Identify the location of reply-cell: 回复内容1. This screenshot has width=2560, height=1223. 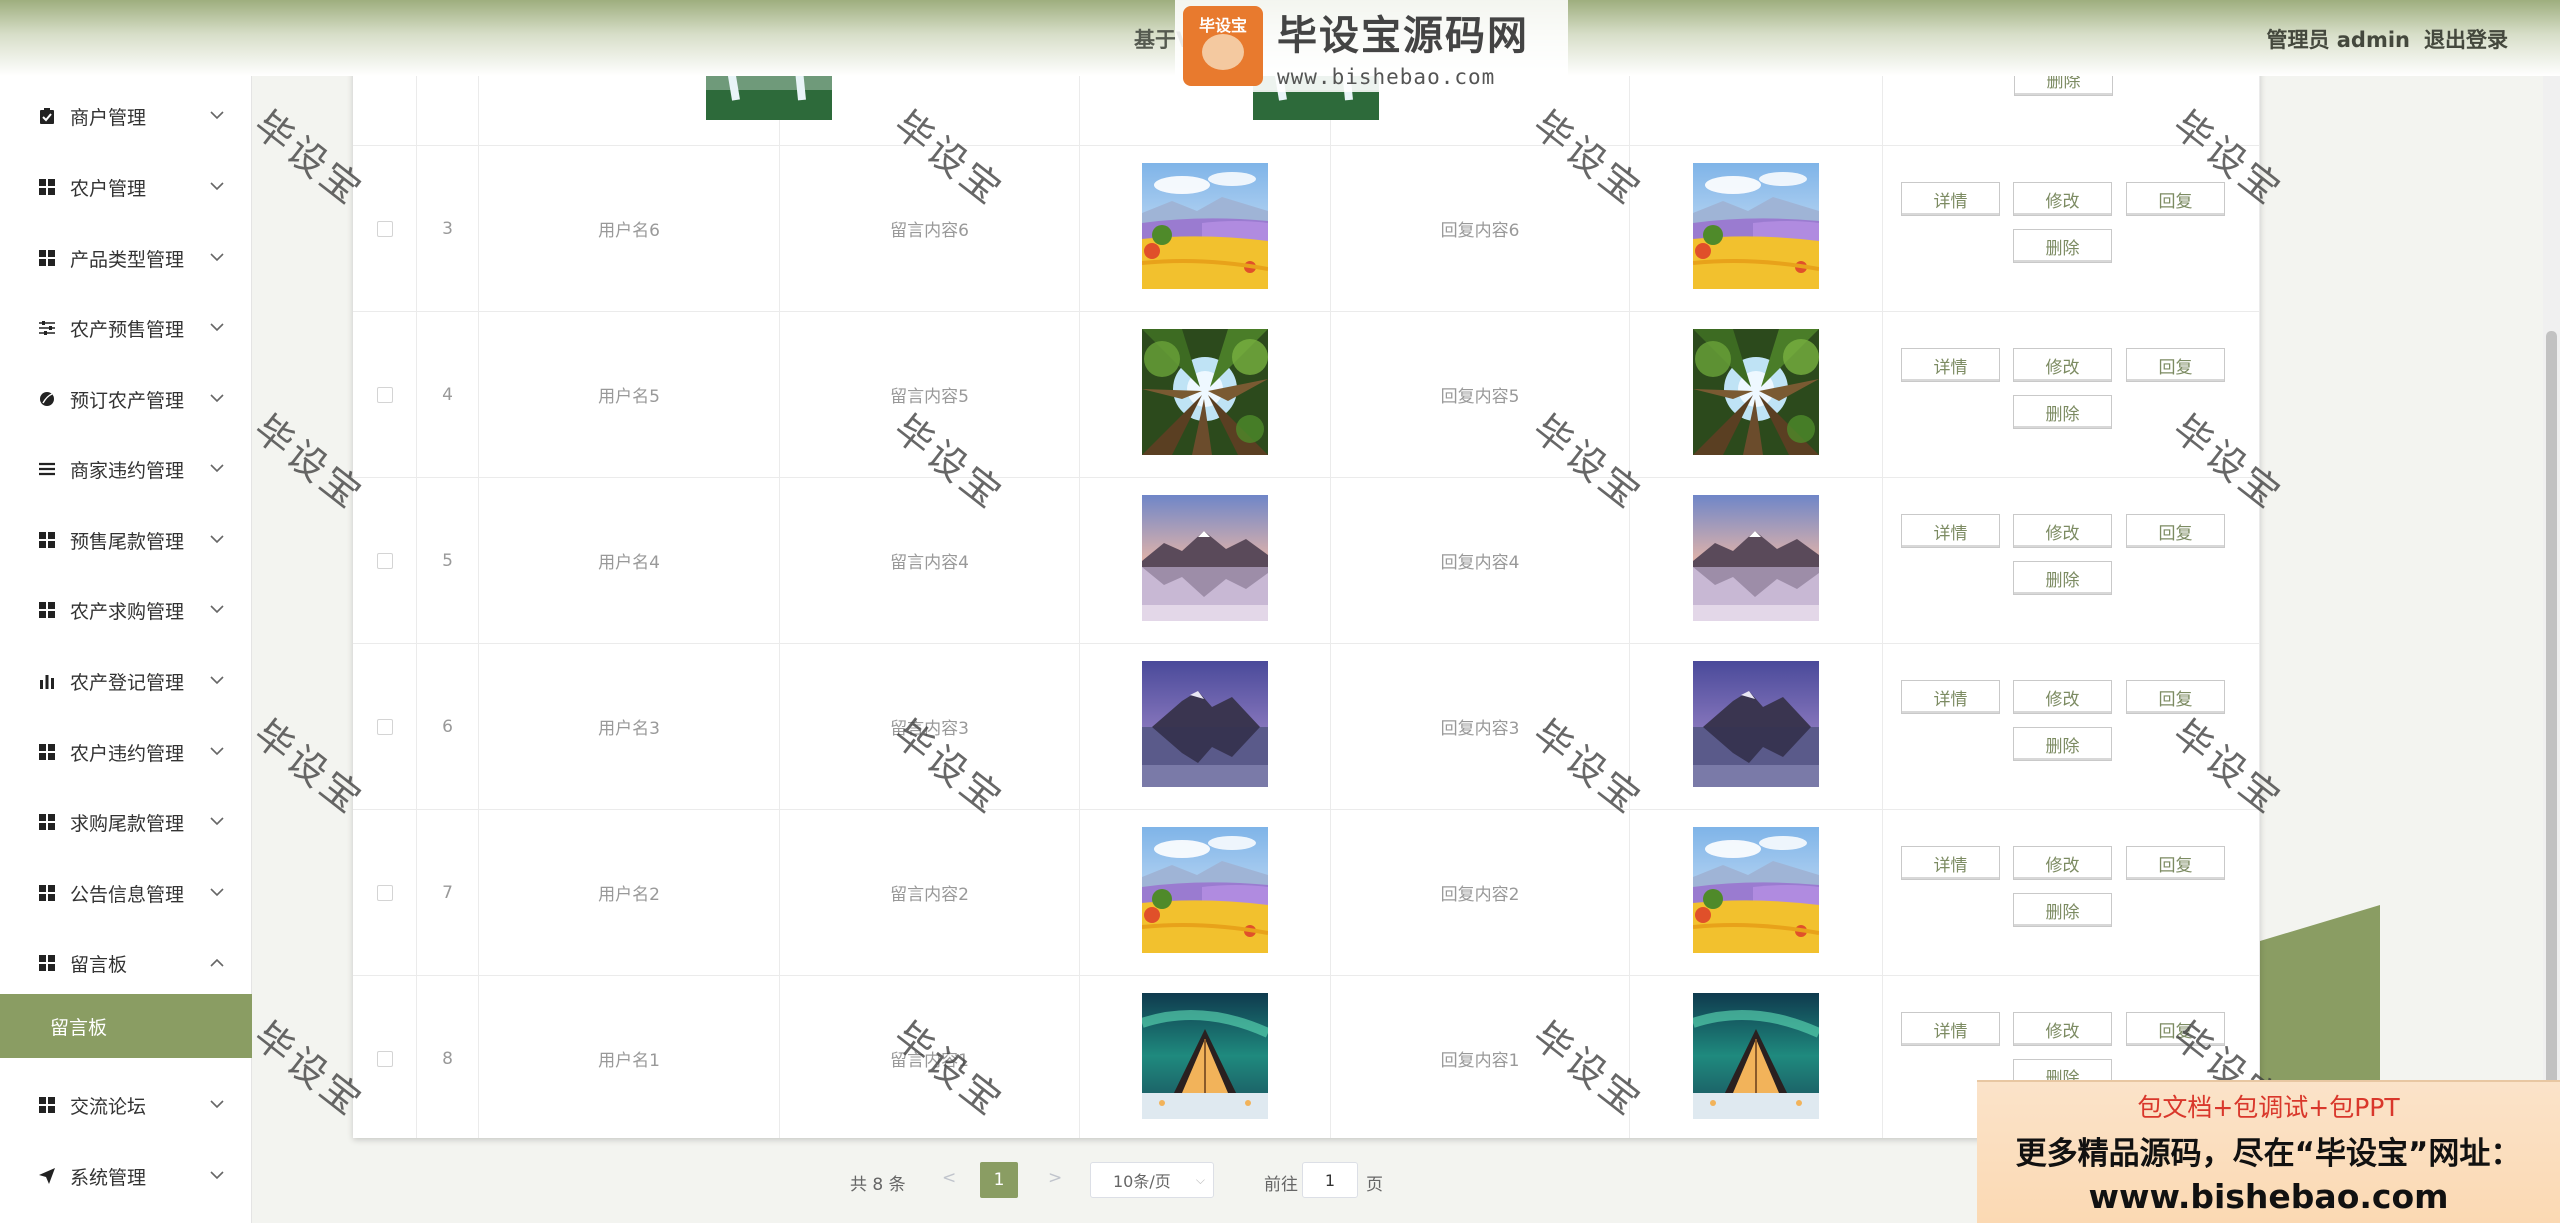
(1480, 1057).